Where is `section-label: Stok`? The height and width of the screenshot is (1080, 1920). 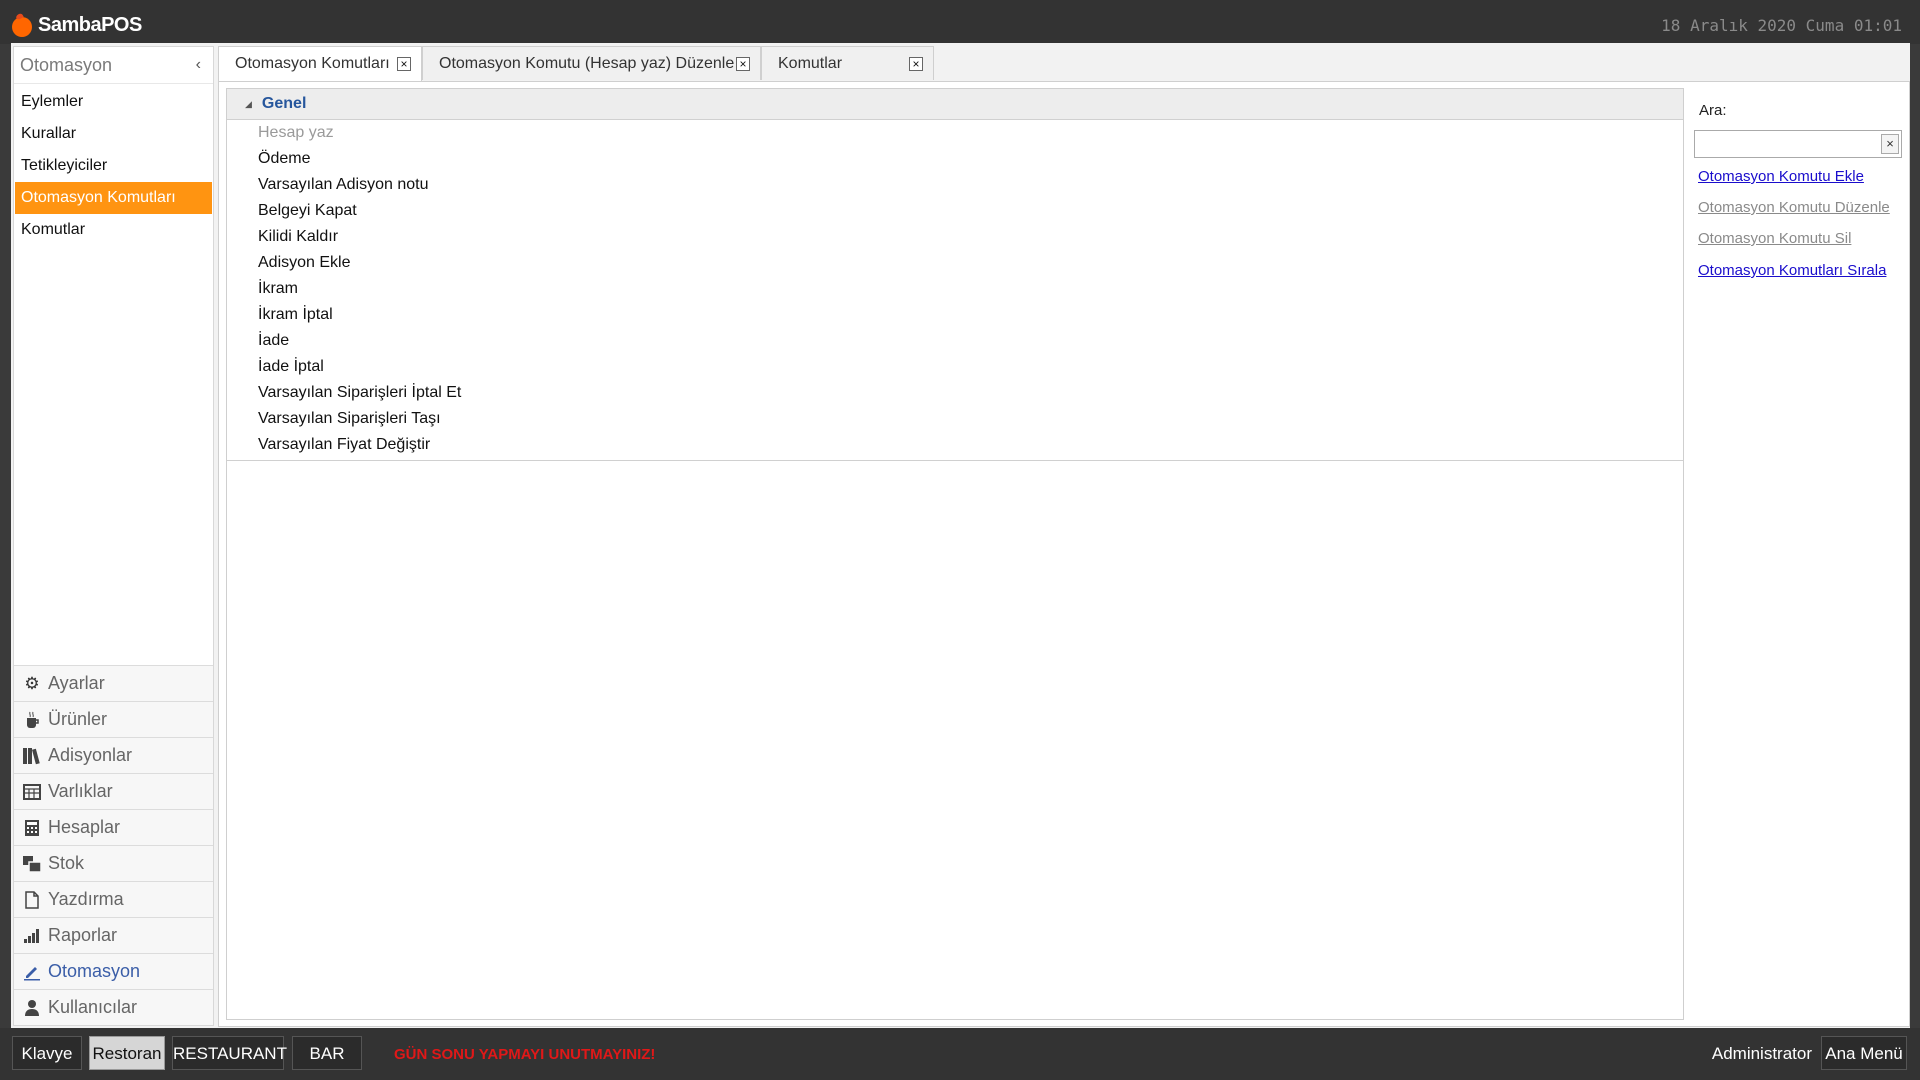 section-label: Stok is located at coordinates (66, 863).